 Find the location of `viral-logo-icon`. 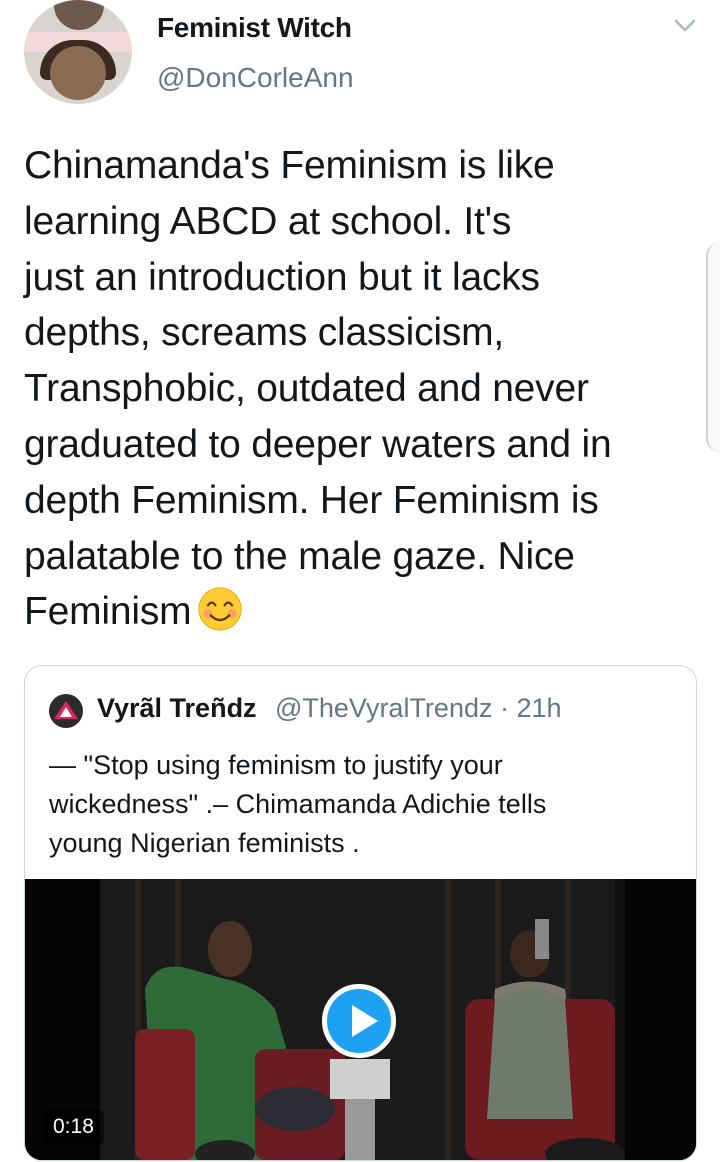

viral-logo-icon is located at coordinates (66, 710).